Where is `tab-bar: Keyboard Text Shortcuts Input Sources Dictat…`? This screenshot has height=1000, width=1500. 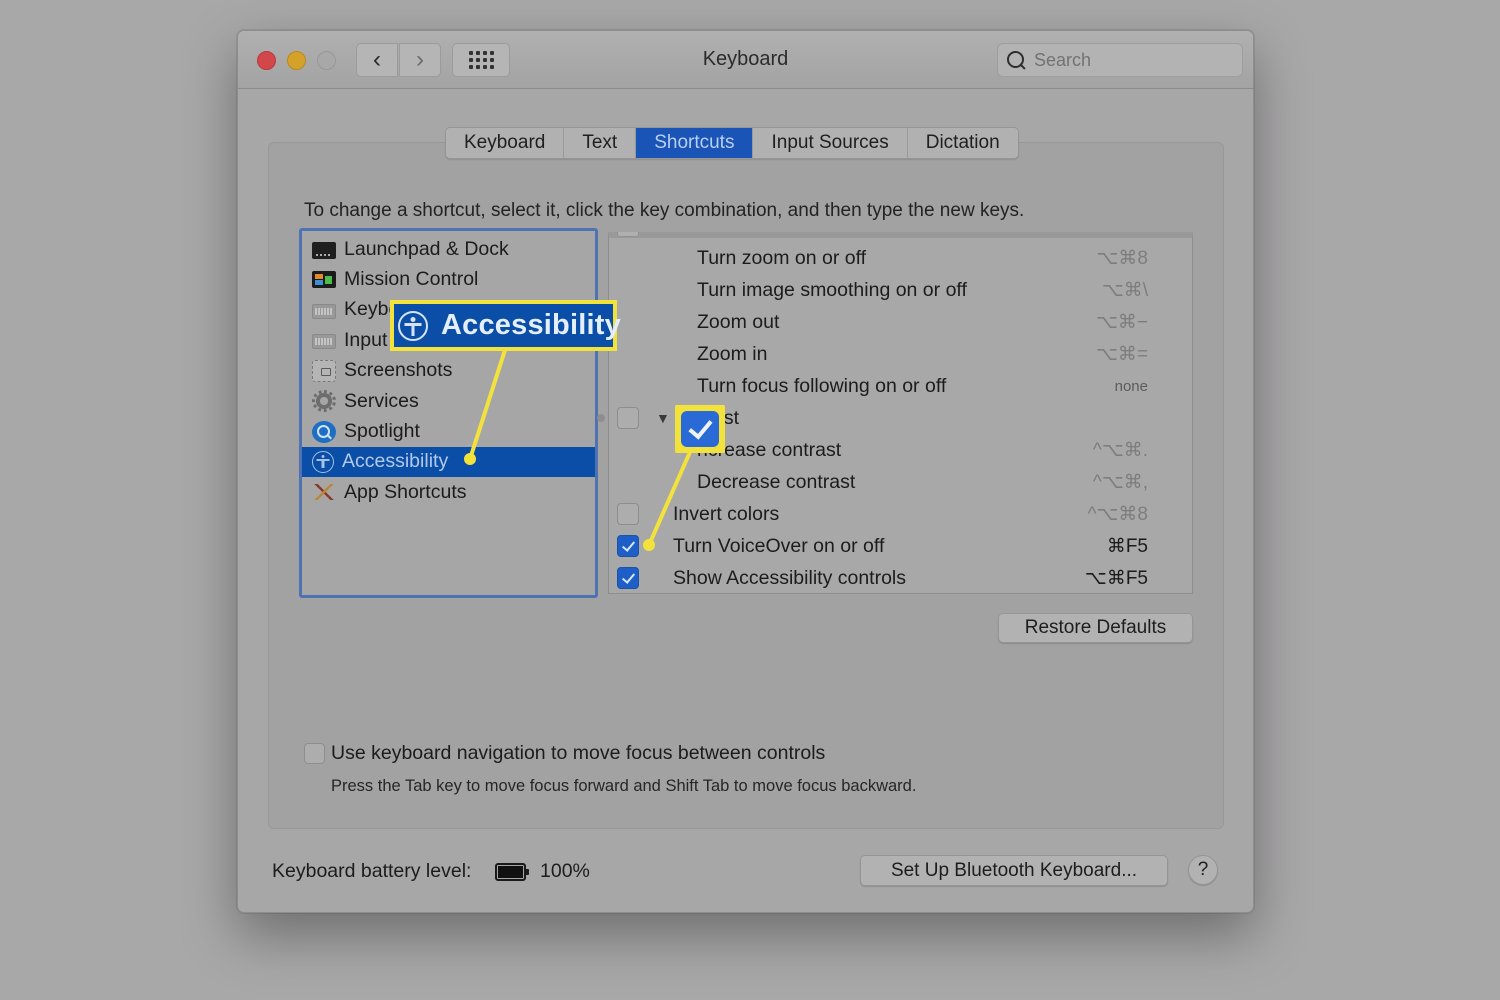
tab-bar: Keyboard Text Shortcuts Input Sources Dictat… is located at coordinates (732, 143).